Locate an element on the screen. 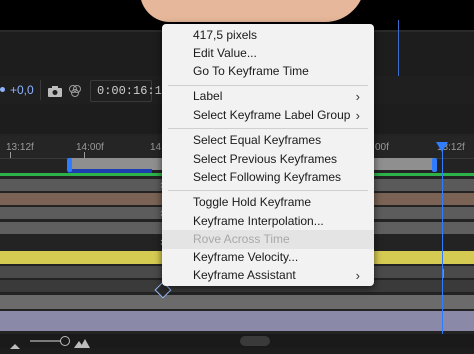 Image resolution: width=474 pixels, height=354 pixels. playhead-handle is located at coordinates (442, 147).